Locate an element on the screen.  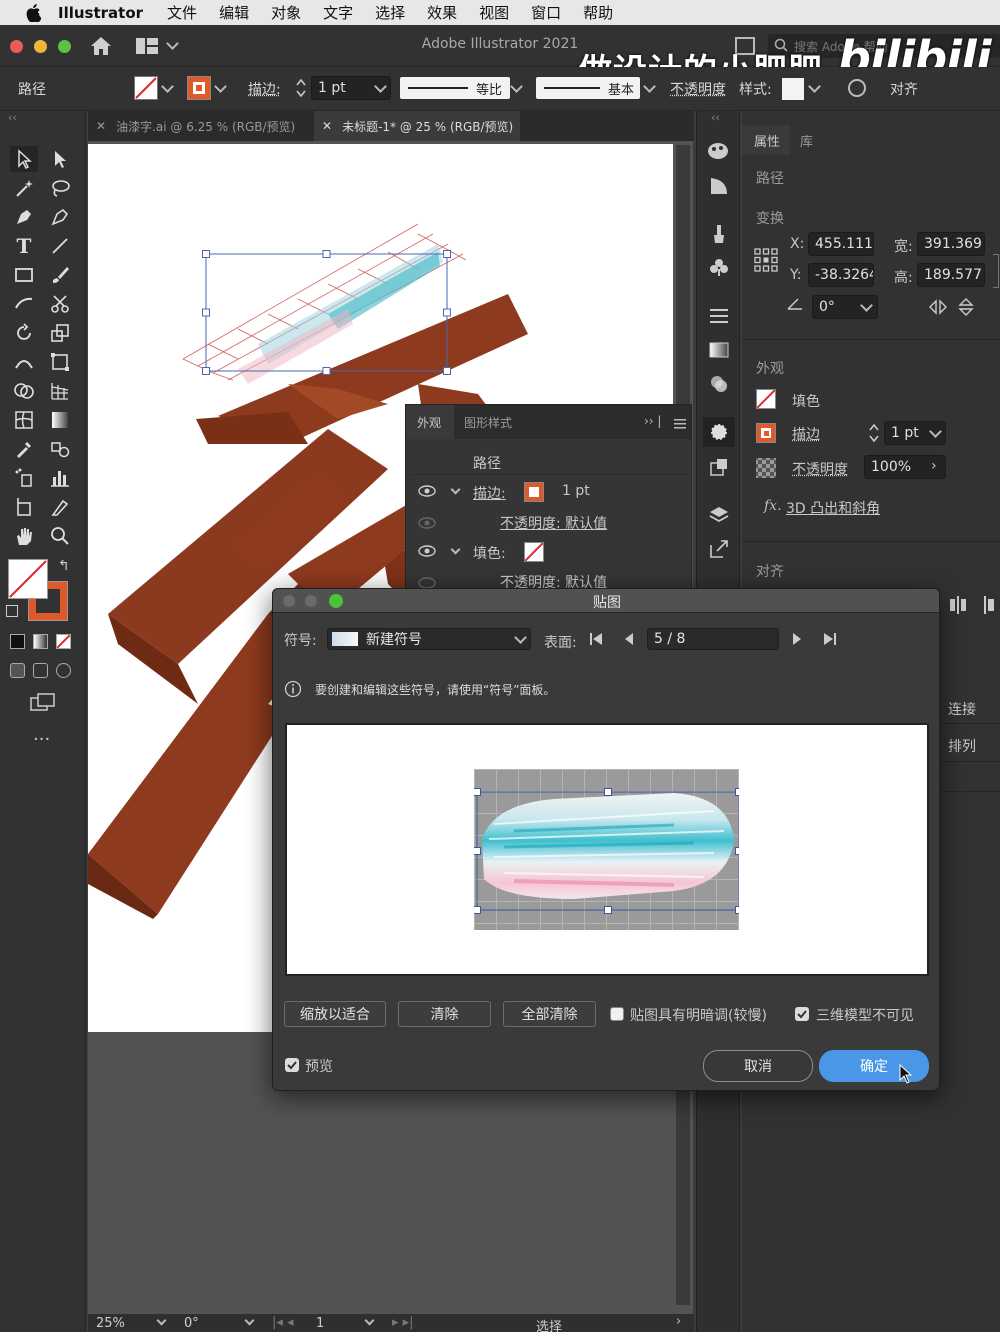
shade-artwork-checkbox is located at coordinates (617, 1014).